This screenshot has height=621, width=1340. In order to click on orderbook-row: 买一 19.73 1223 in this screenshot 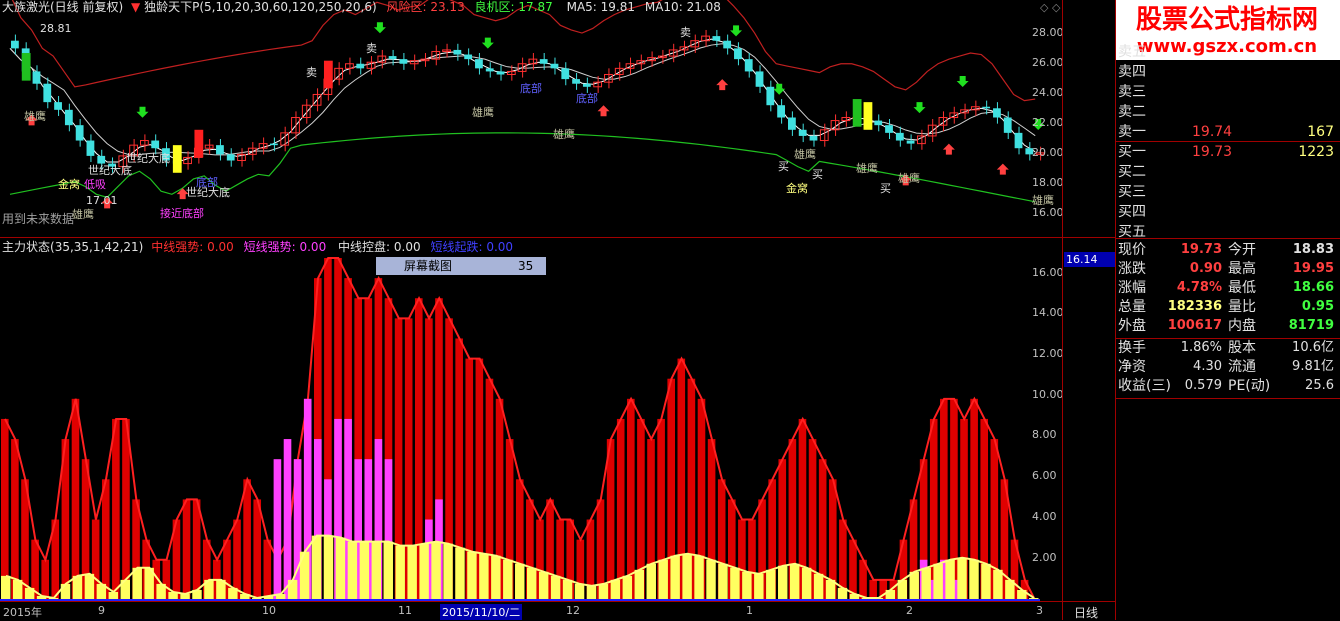, I will do `click(1227, 152)`.